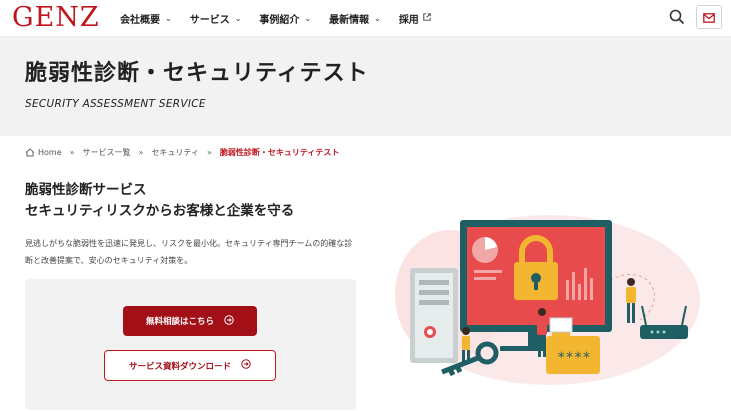 This screenshot has width=731, height=411. I want to click on section-heading: 脆弱性診断サービス セキュリティリスクからお客様と企業を守る, so click(159, 201).